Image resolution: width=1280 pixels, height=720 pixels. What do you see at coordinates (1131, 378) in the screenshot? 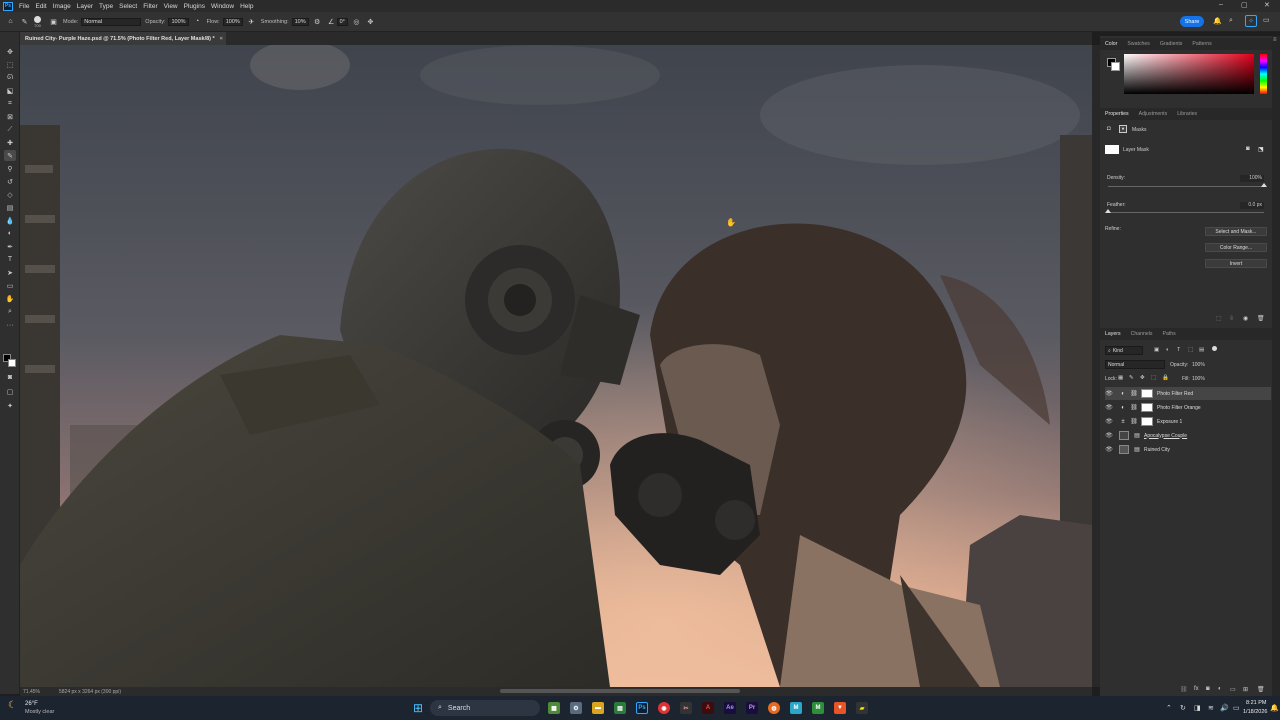
I see `lock-image-icon: ✎` at bounding box center [1131, 378].